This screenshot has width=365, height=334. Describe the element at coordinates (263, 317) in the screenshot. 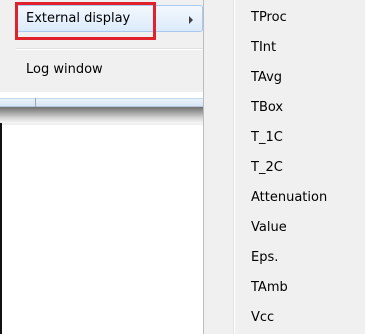

I see `submenu-item-label: Vcc` at that location.